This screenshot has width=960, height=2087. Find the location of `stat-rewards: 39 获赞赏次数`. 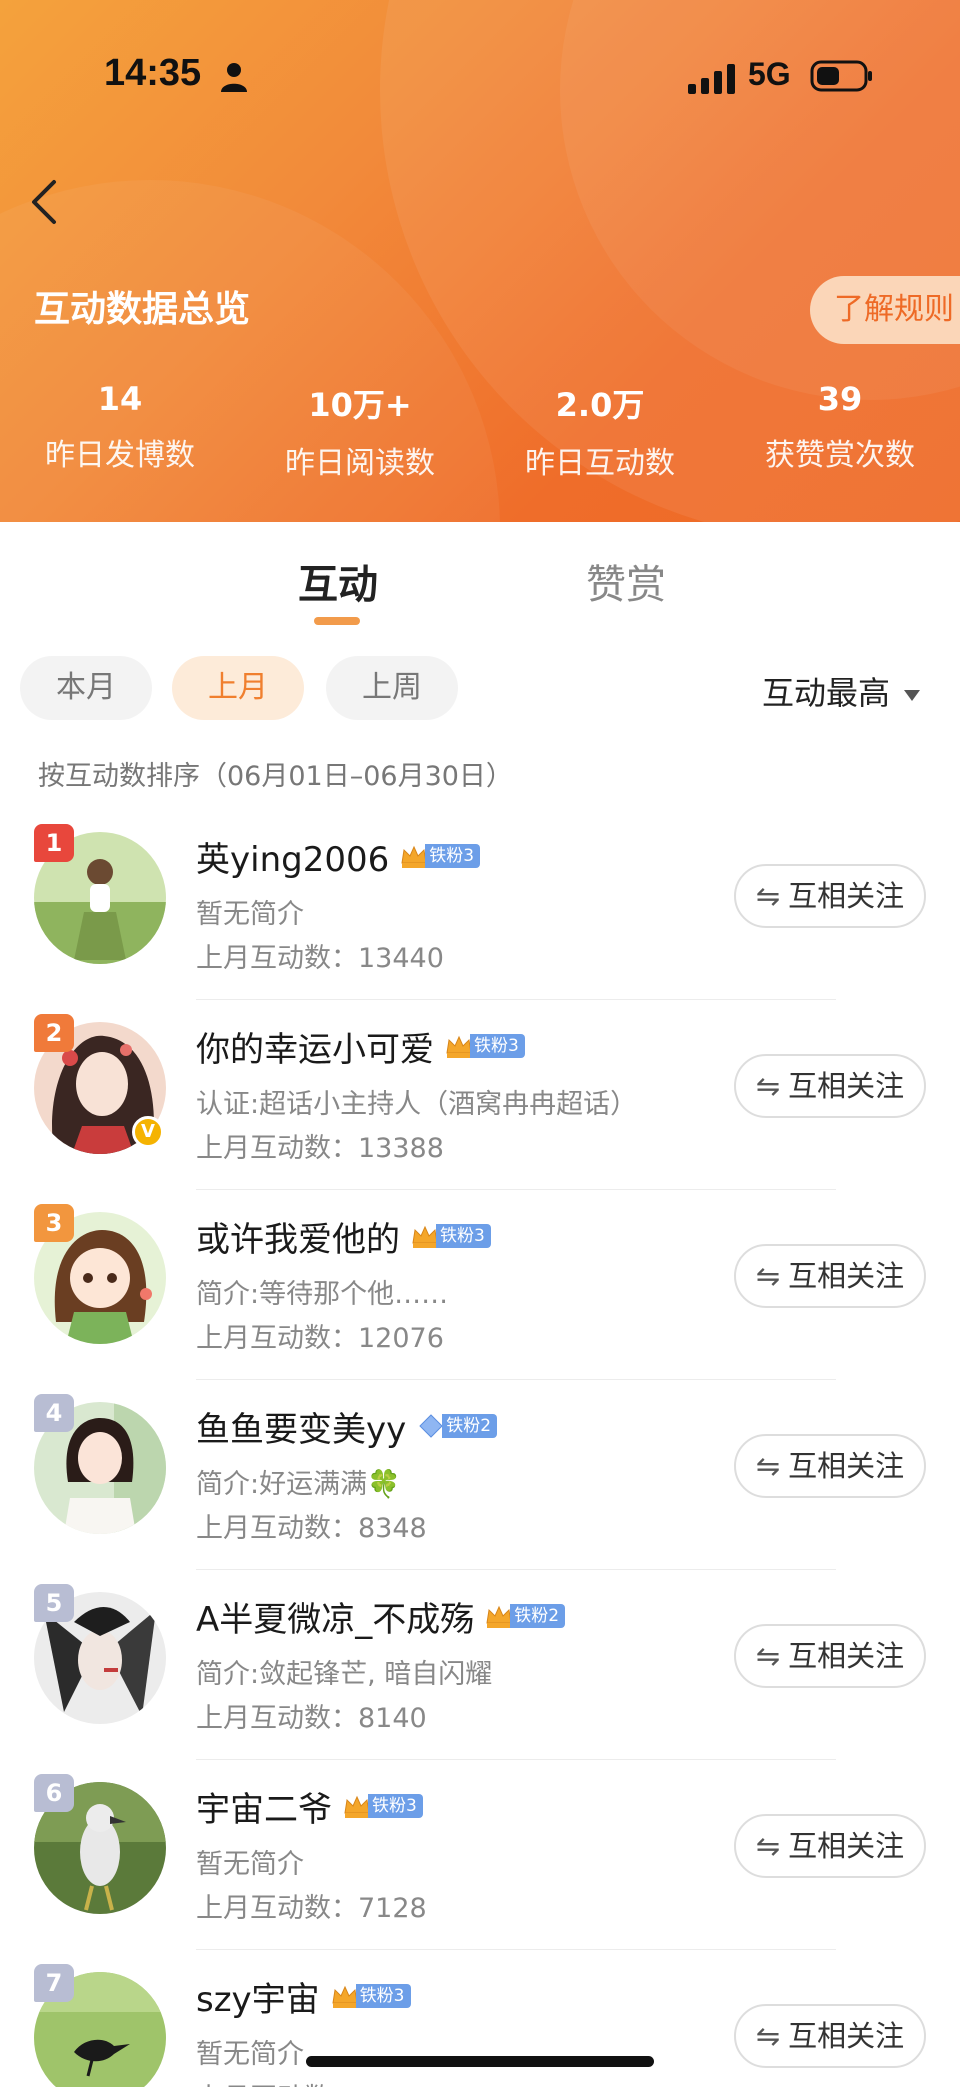

stat-rewards: 39 获赞赏次数 is located at coordinates (840, 427).